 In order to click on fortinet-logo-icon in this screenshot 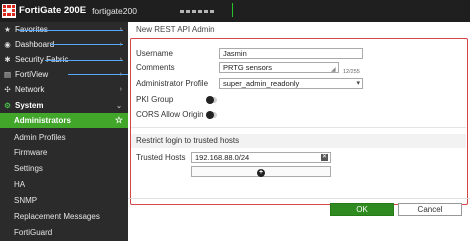, I will do `click(9, 10)`.